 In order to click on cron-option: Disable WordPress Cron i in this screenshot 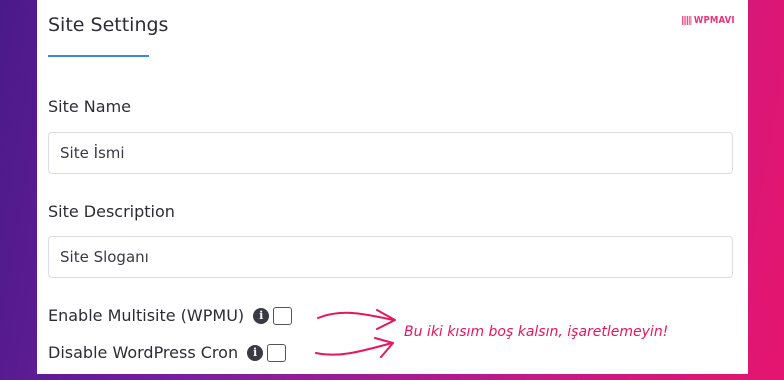, I will do `click(167, 352)`.